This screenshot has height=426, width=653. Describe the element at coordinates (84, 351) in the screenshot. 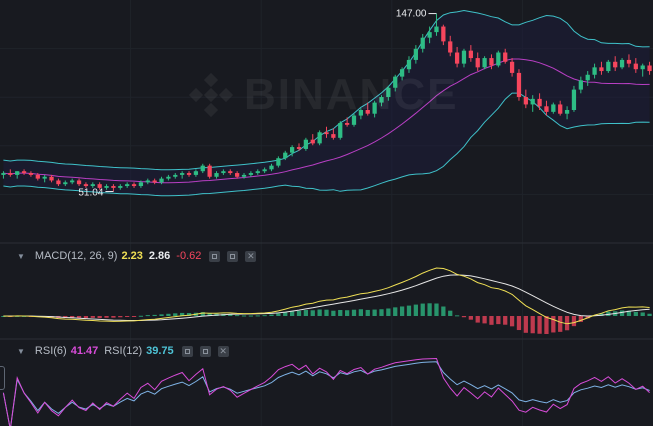

I see `rsi6-value: 41.47` at that location.